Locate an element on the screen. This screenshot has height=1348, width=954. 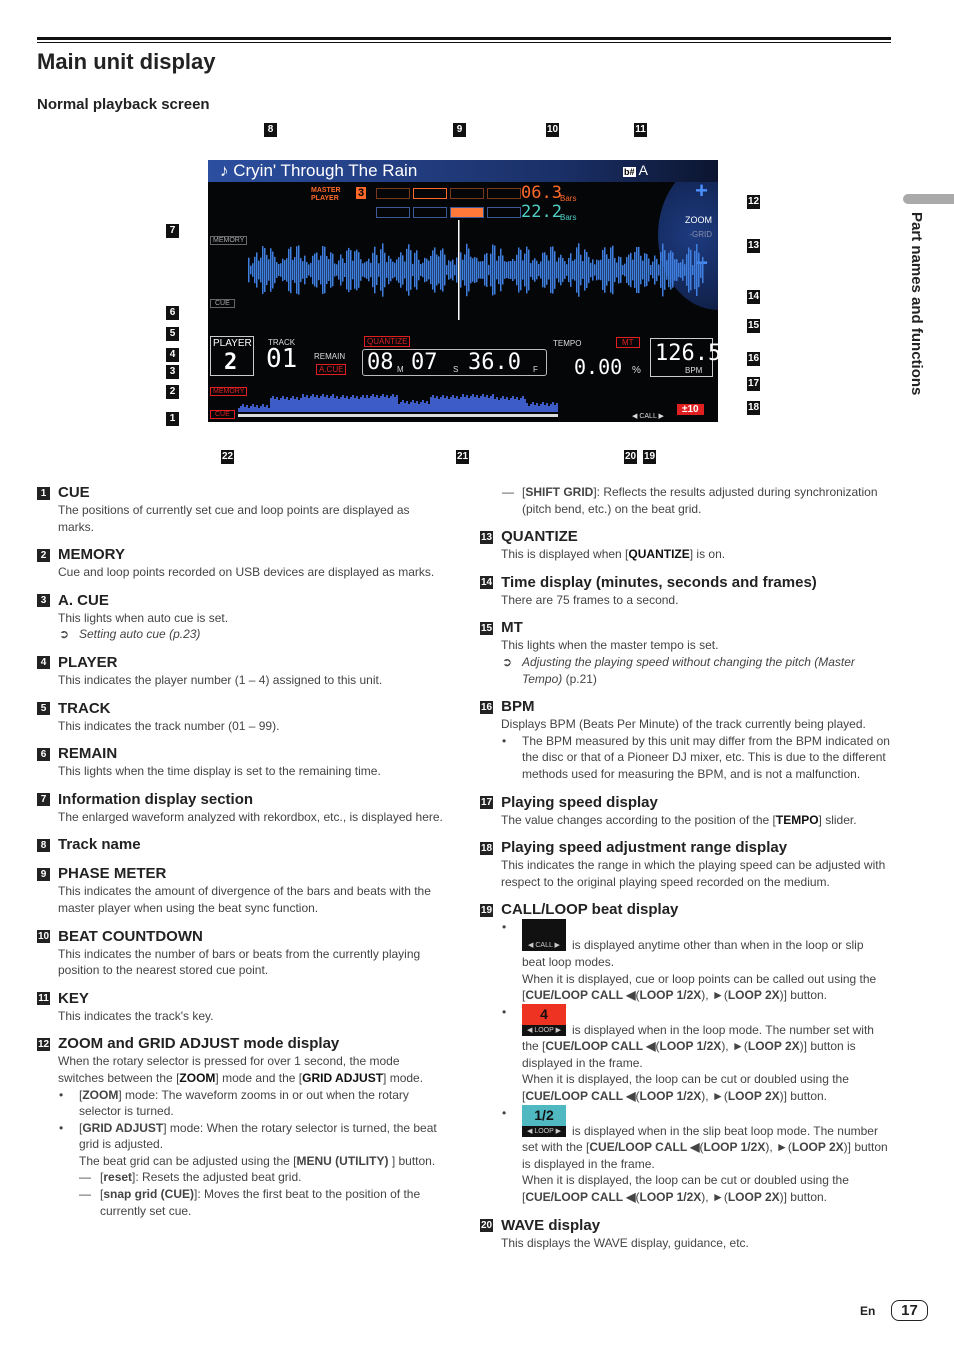
text-segment: GRID ADJUST is located at coordinates (343, 1077).